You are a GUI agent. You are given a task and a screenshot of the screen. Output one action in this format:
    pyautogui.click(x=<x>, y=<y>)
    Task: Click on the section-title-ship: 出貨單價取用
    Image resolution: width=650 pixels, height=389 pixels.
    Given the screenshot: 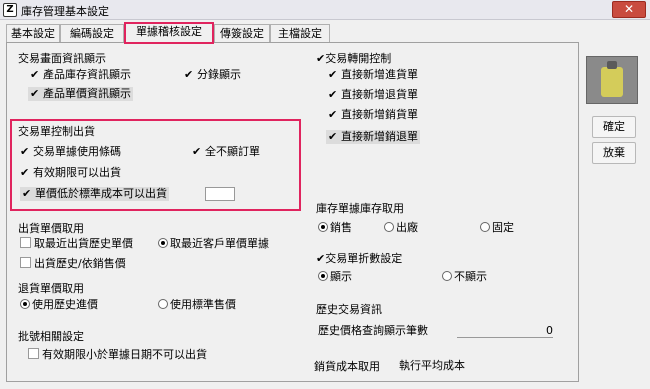 What is the action you would take?
    pyautogui.click(x=51, y=228)
    